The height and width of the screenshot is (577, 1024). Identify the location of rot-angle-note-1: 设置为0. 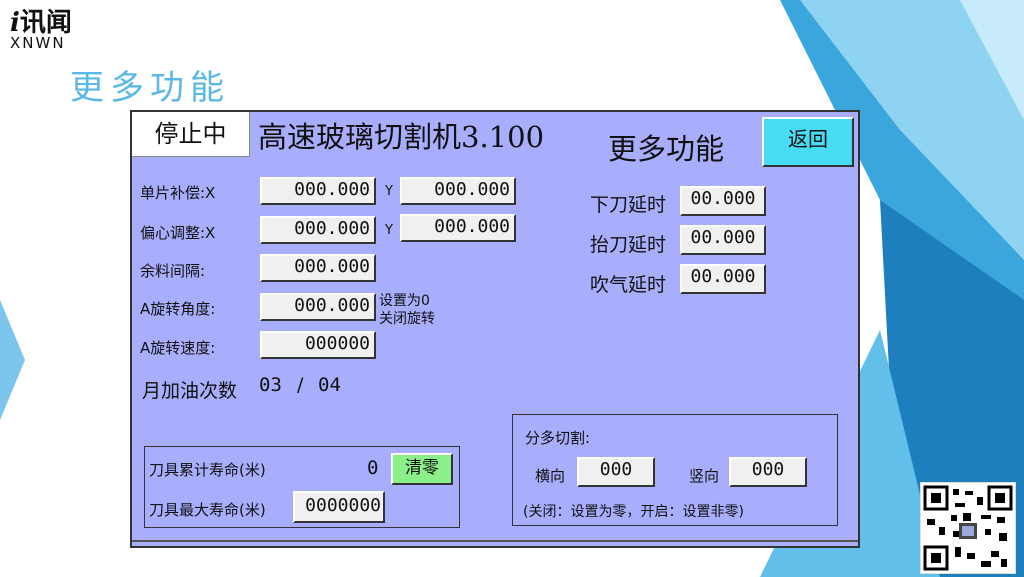
(404, 301).